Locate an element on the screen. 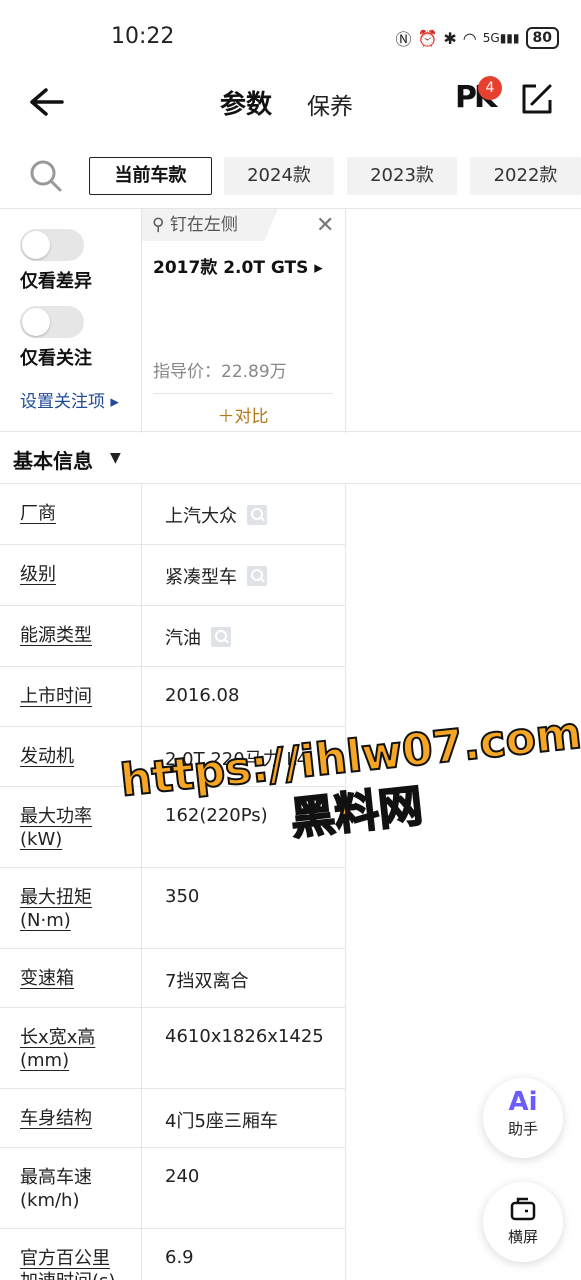 The width and height of the screenshot is (581, 1280). table-row: 发动机 2.0T 220马力 L4 is located at coordinates (173, 757).